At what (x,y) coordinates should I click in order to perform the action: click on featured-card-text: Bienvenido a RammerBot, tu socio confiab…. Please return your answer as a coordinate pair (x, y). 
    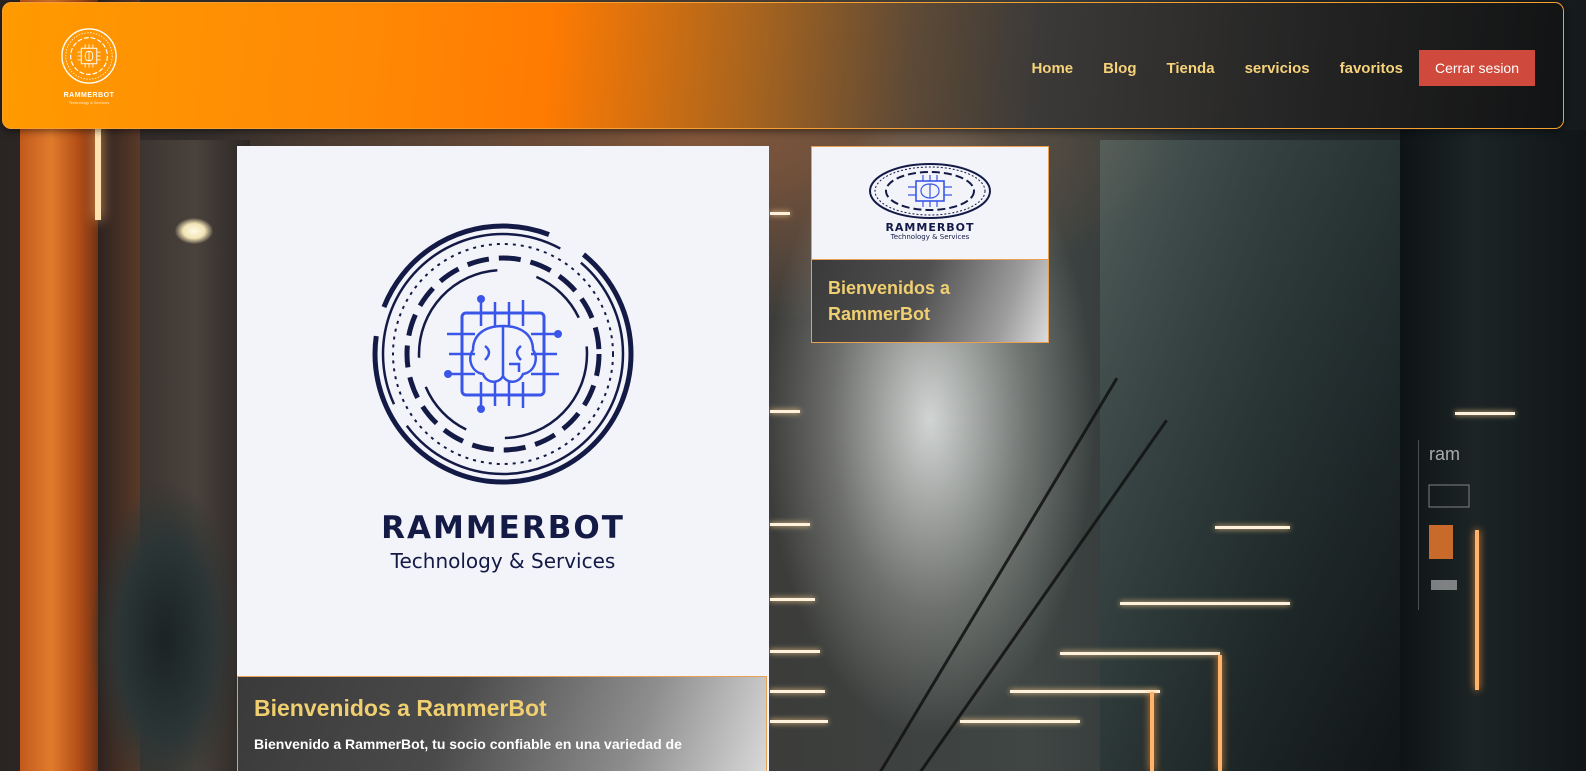
    Looking at the image, I should click on (468, 744).